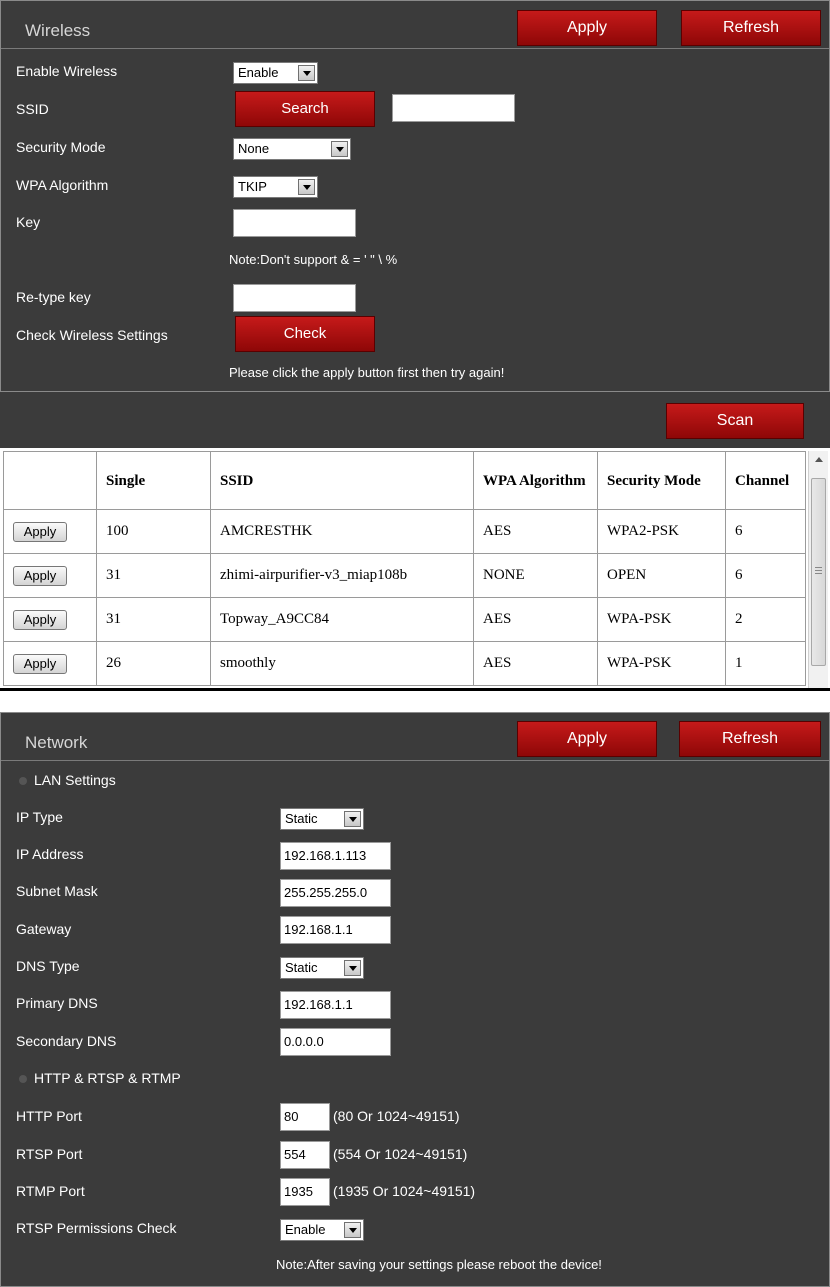 This screenshot has width=830, height=1287. Describe the element at coordinates (322, 968) in the screenshot. I see `dns-type-select: Static` at that location.